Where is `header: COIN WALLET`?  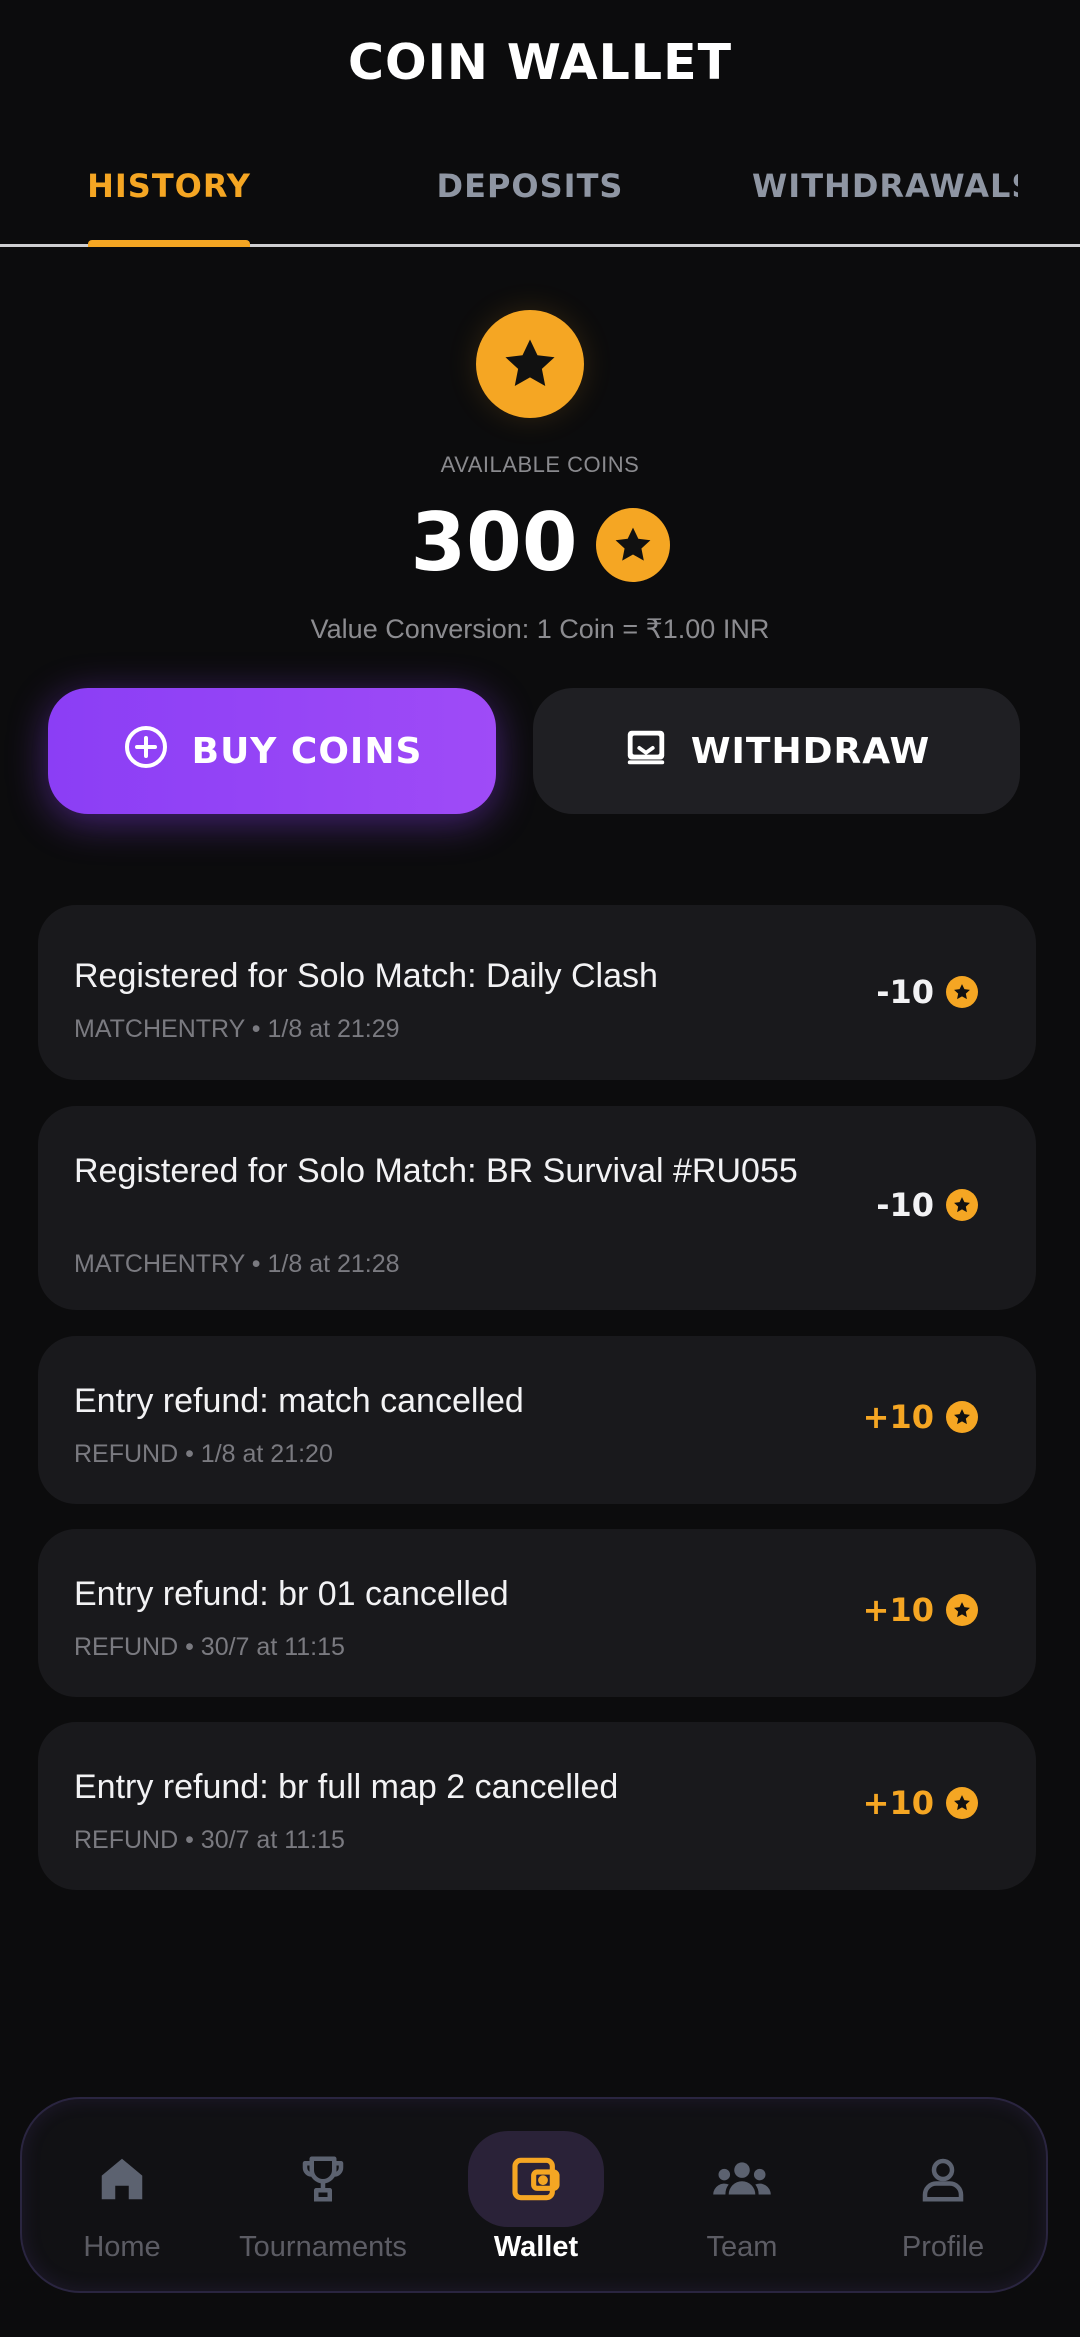 header: COIN WALLET is located at coordinates (540, 62).